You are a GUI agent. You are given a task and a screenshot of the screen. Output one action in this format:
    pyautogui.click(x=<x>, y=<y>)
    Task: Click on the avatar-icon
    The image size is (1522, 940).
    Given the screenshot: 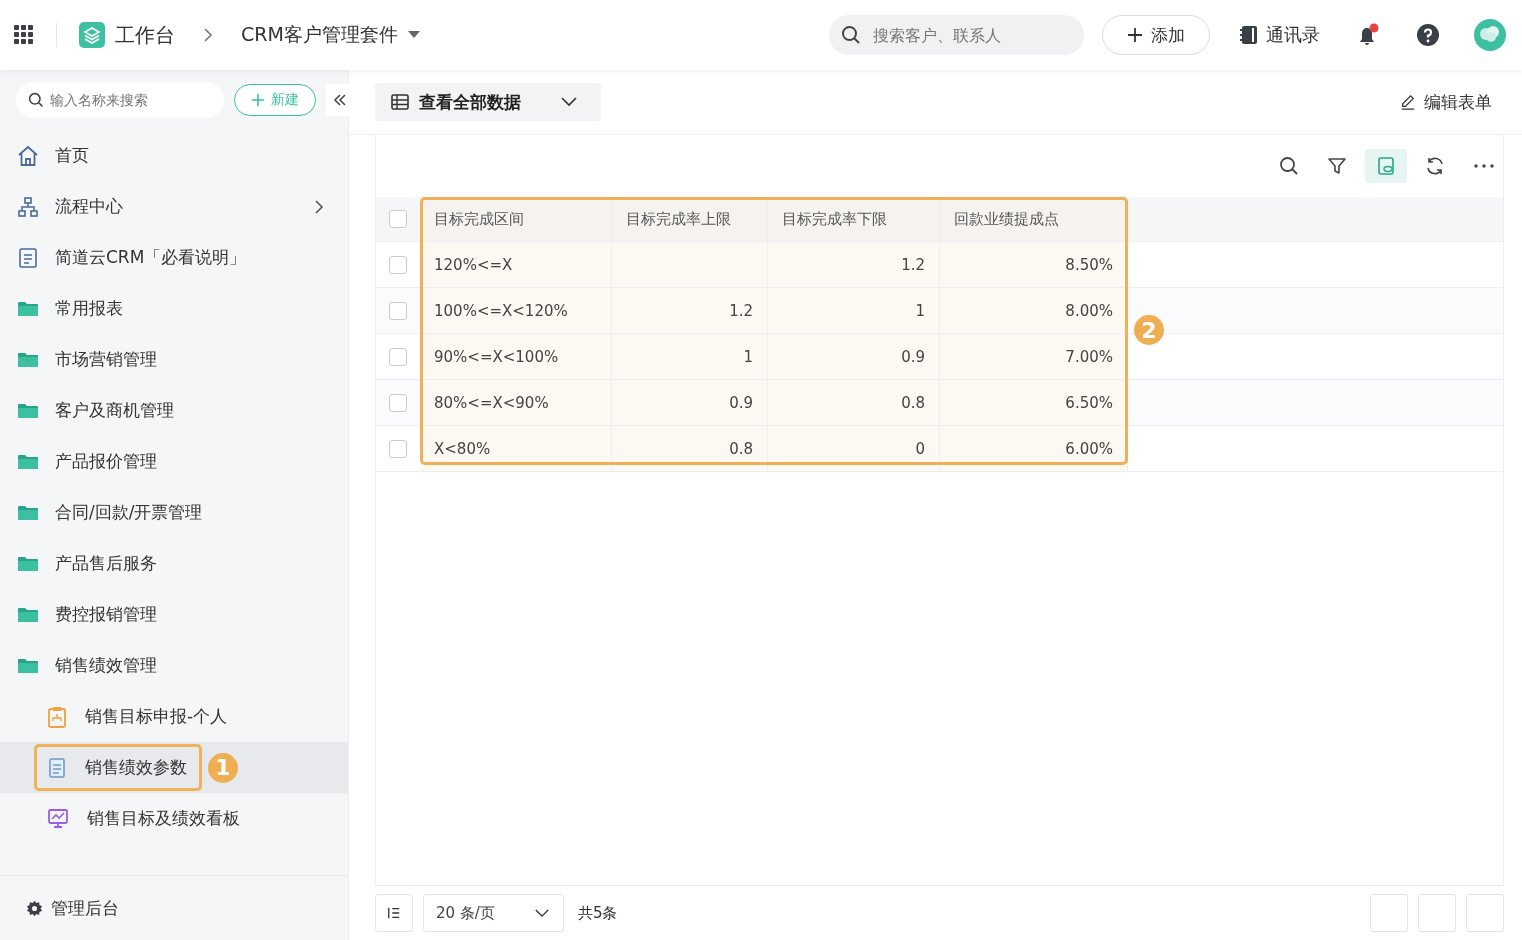 What is the action you would take?
    pyautogui.click(x=1490, y=35)
    